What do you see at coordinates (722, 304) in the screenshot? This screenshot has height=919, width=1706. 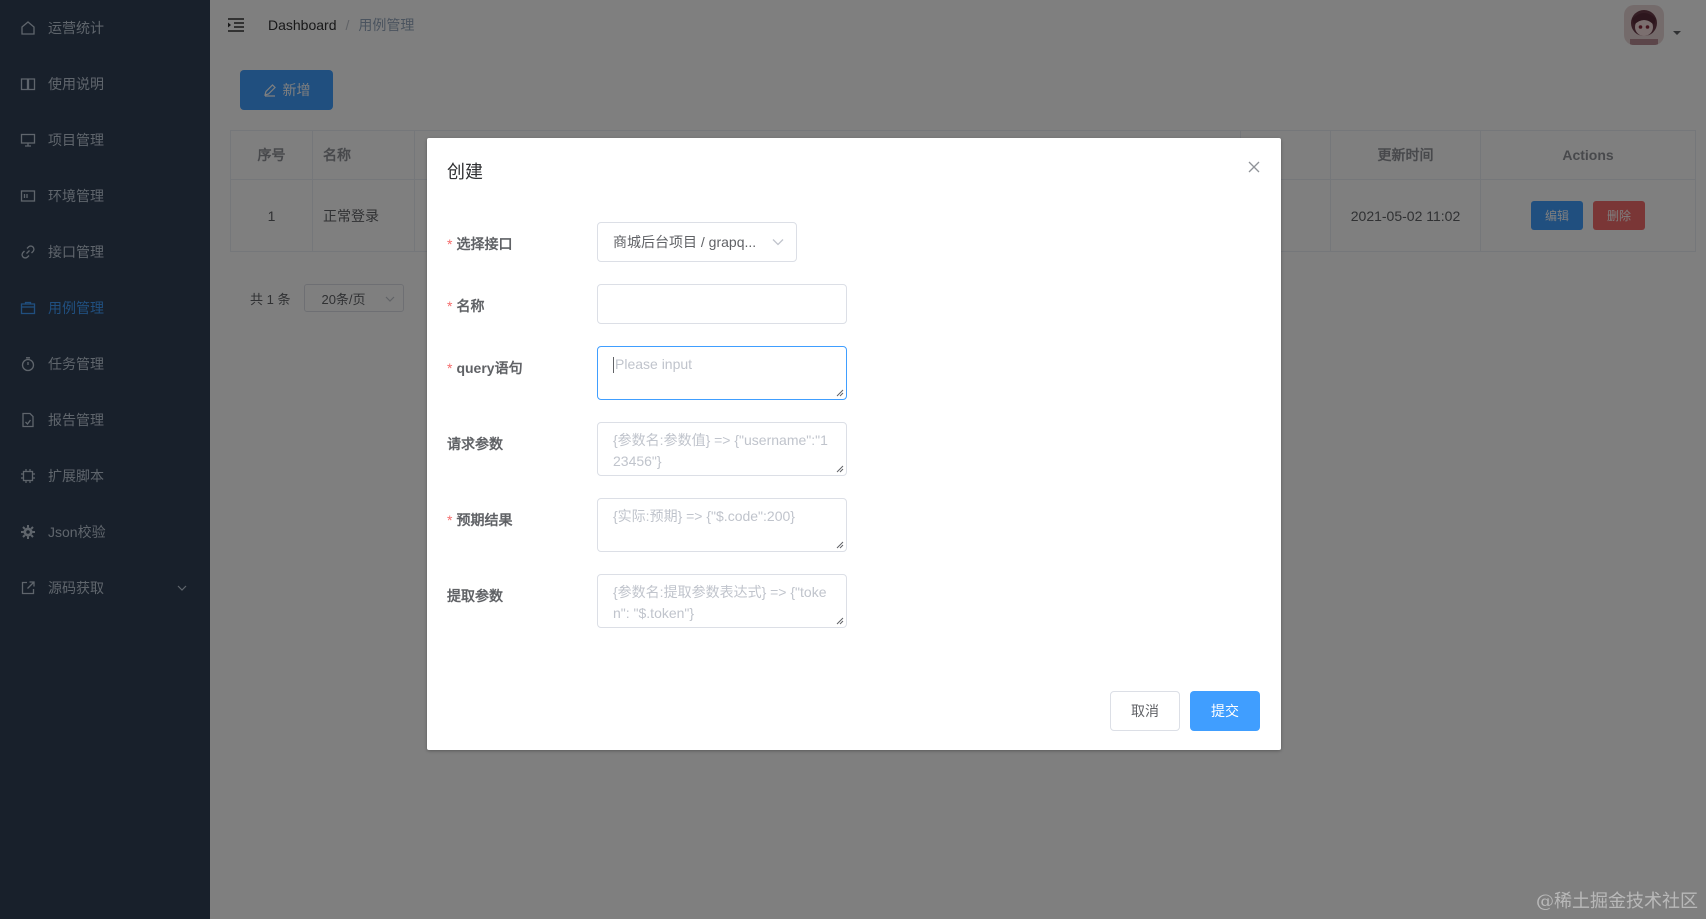 I see `name-input` at bounding box center [722, 304].